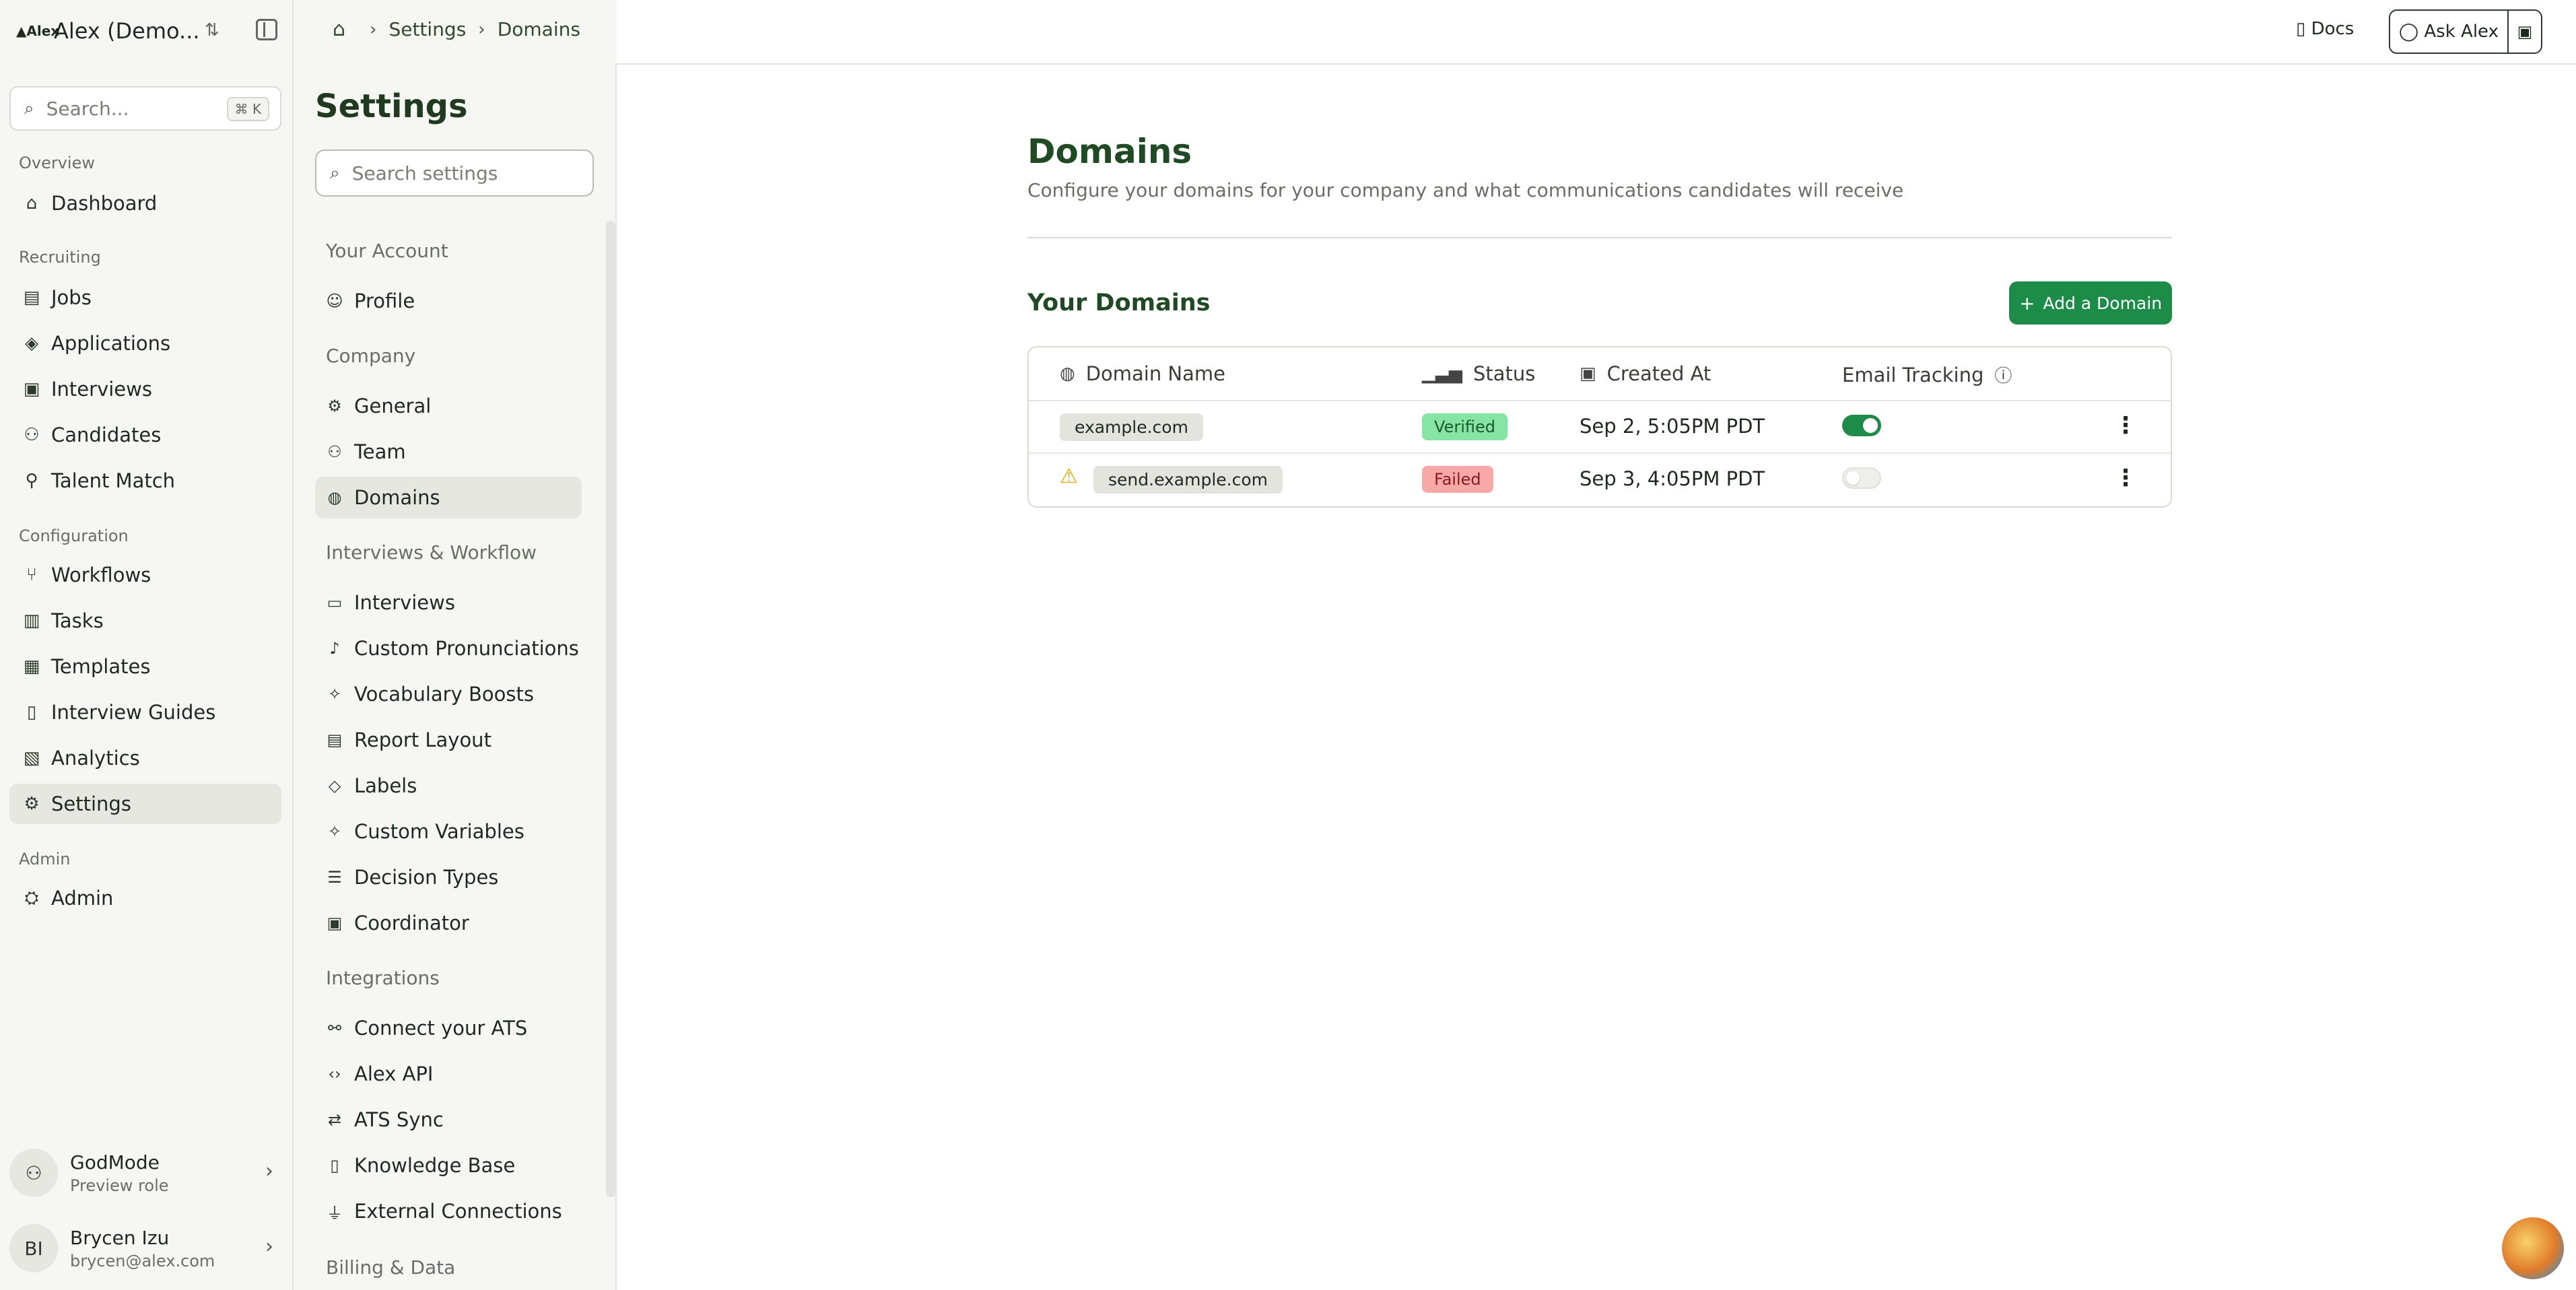  Describe the element at coordinates (610, 709) in the screenshot. I see `settings-scrollbar` at that location.